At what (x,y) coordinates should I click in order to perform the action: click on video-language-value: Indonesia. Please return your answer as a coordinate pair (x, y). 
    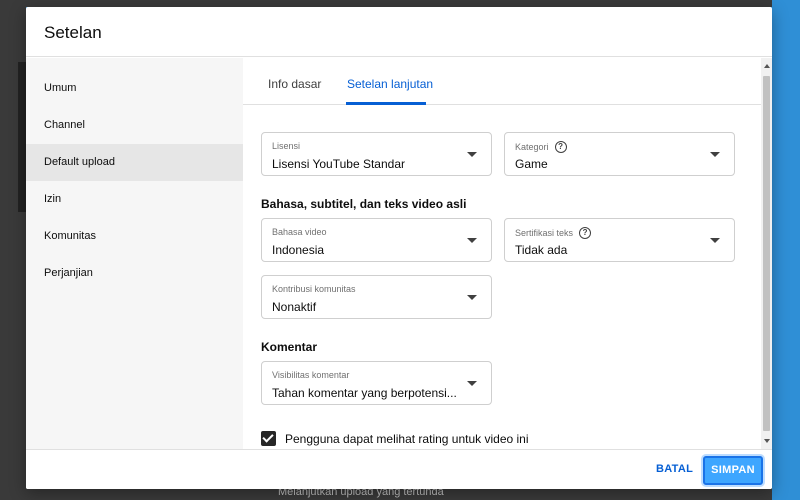
    Looking at the image, I should click on (298, 250).